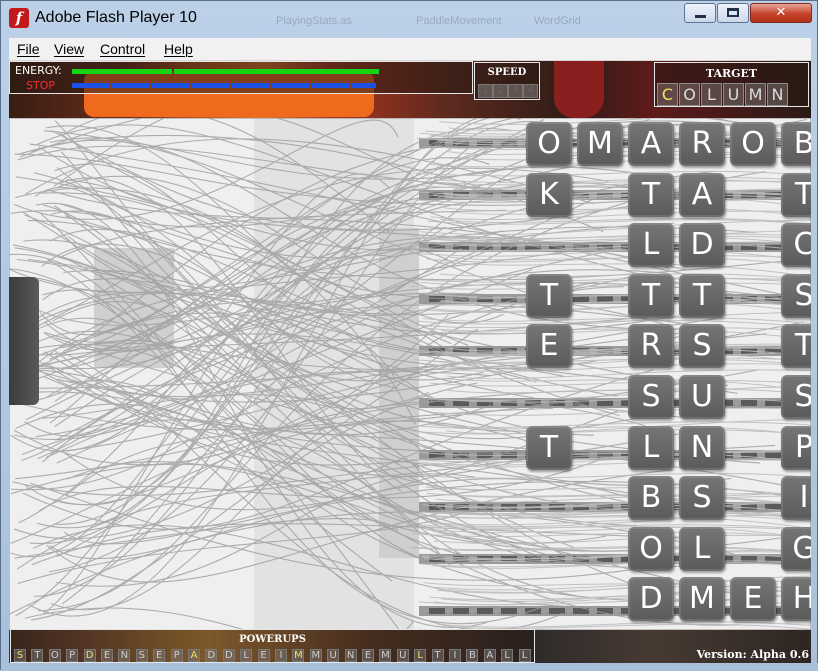 This screenshot has height=671, width=818. What do you see at coordinates (178, 49) in the screenshot?
I see `menu-help: Help` at bounding box center [178, 49].